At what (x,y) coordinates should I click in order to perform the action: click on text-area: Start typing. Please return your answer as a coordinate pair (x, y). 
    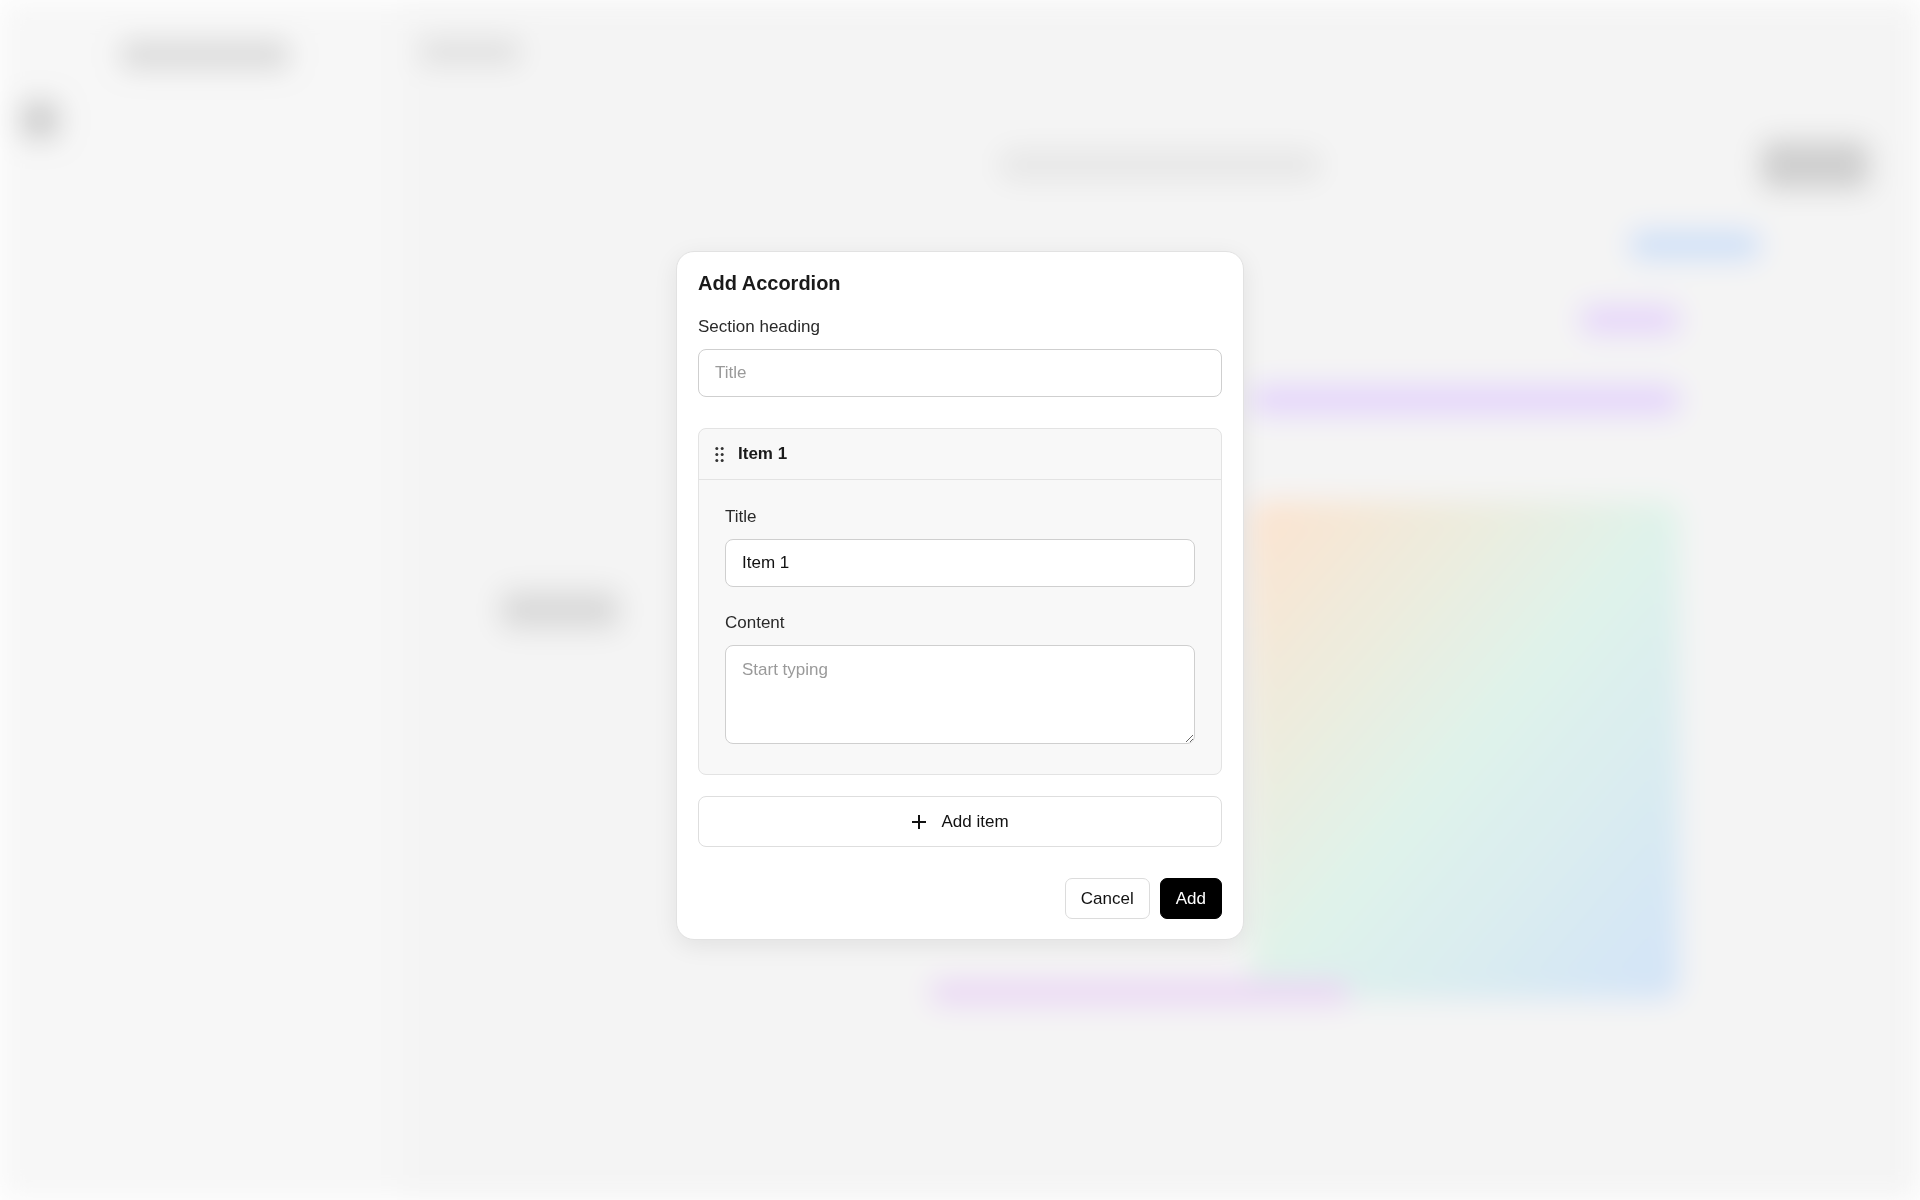
    Looking at the image, I should click on (960, 694).